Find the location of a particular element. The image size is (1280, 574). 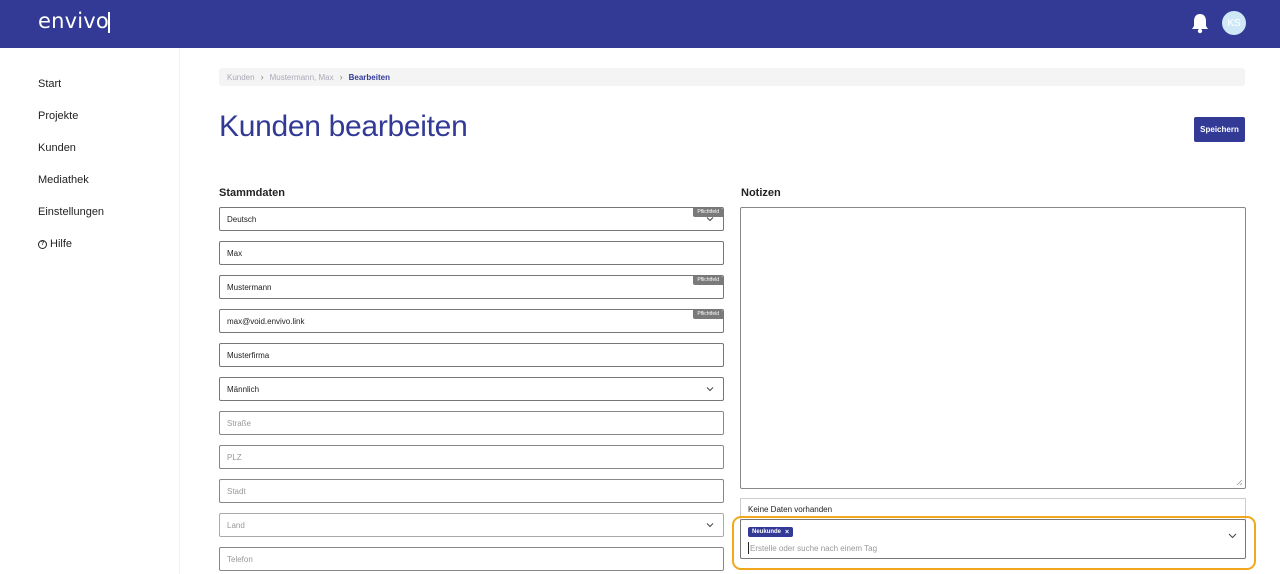

section-title-stammdaten: Stammdaten is located at coordinates (252, 193).